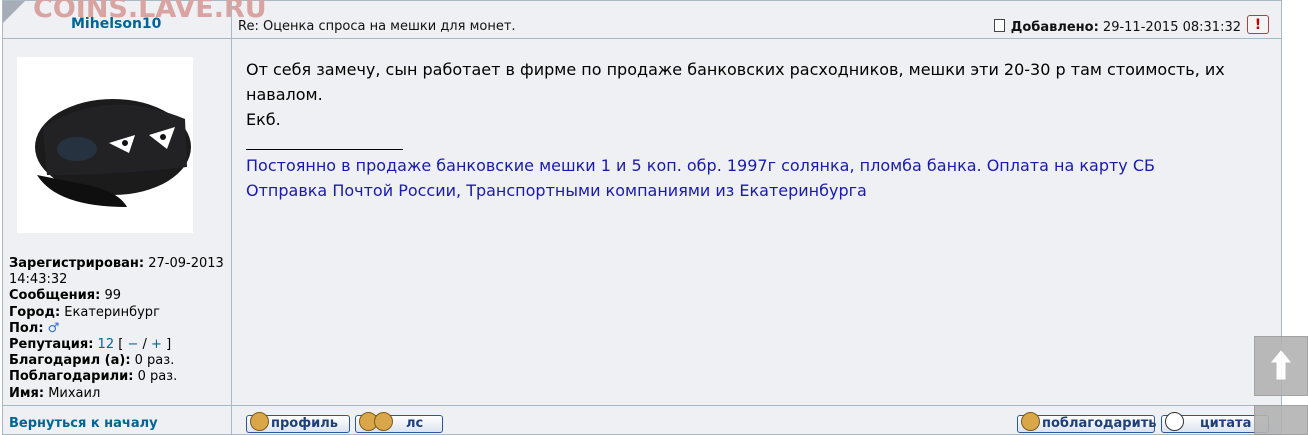  Describe the element at coordinates (377, 26) in the screenshot. I see `post-subject: Re: Оценка спроса на мешки для монет.` at that location.